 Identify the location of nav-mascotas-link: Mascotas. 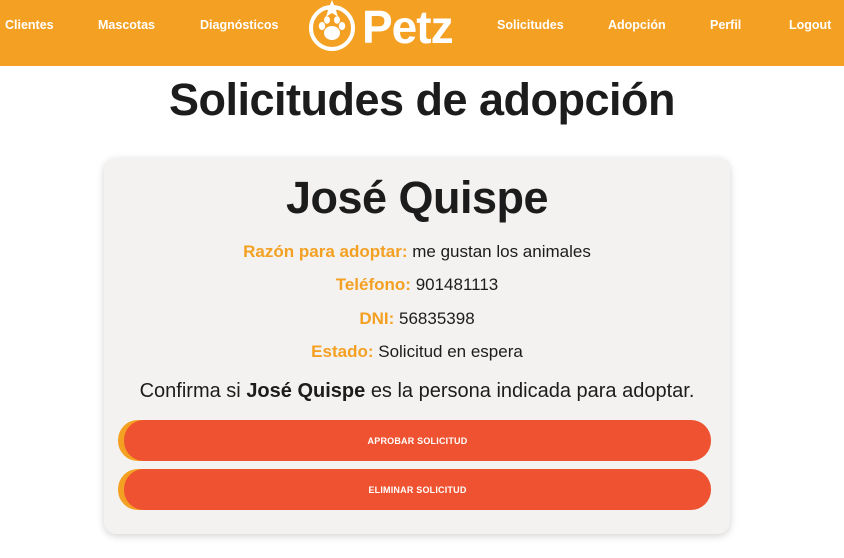
(126, 25).